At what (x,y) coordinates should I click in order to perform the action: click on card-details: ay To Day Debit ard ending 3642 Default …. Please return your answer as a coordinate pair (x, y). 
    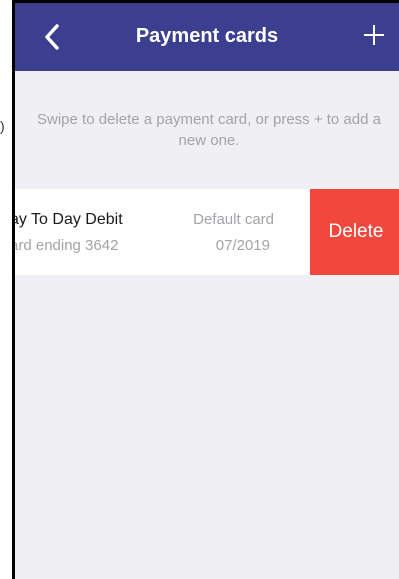
    Looking at the image, I should click on (162, 232).